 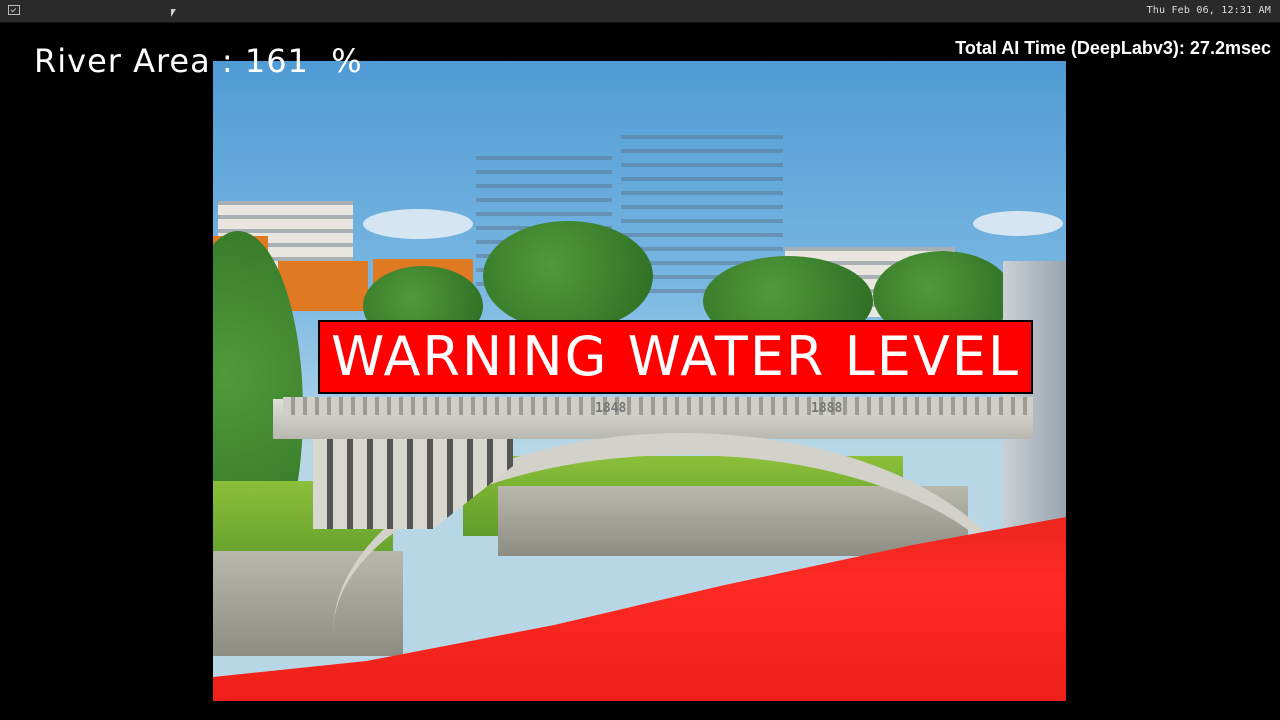 What do you see at coordinates (1113, 48) in the screenshot?
I see `ai-time-readout: Total AI Time (DeepLabv3): 27.2msec` at bounding box center [1113, 48].